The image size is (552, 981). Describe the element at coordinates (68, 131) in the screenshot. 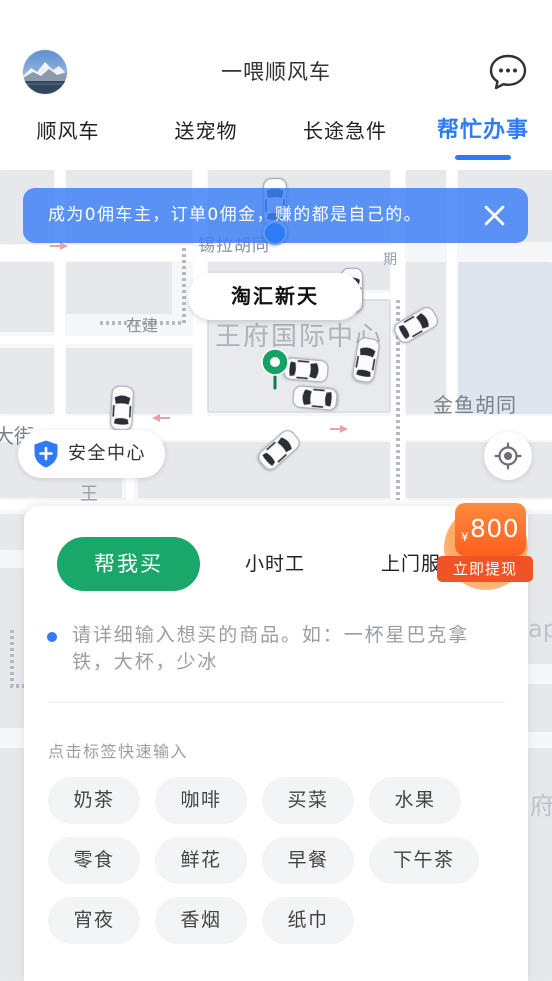

I see `tab-shunfengche: 顺风车` at that location.